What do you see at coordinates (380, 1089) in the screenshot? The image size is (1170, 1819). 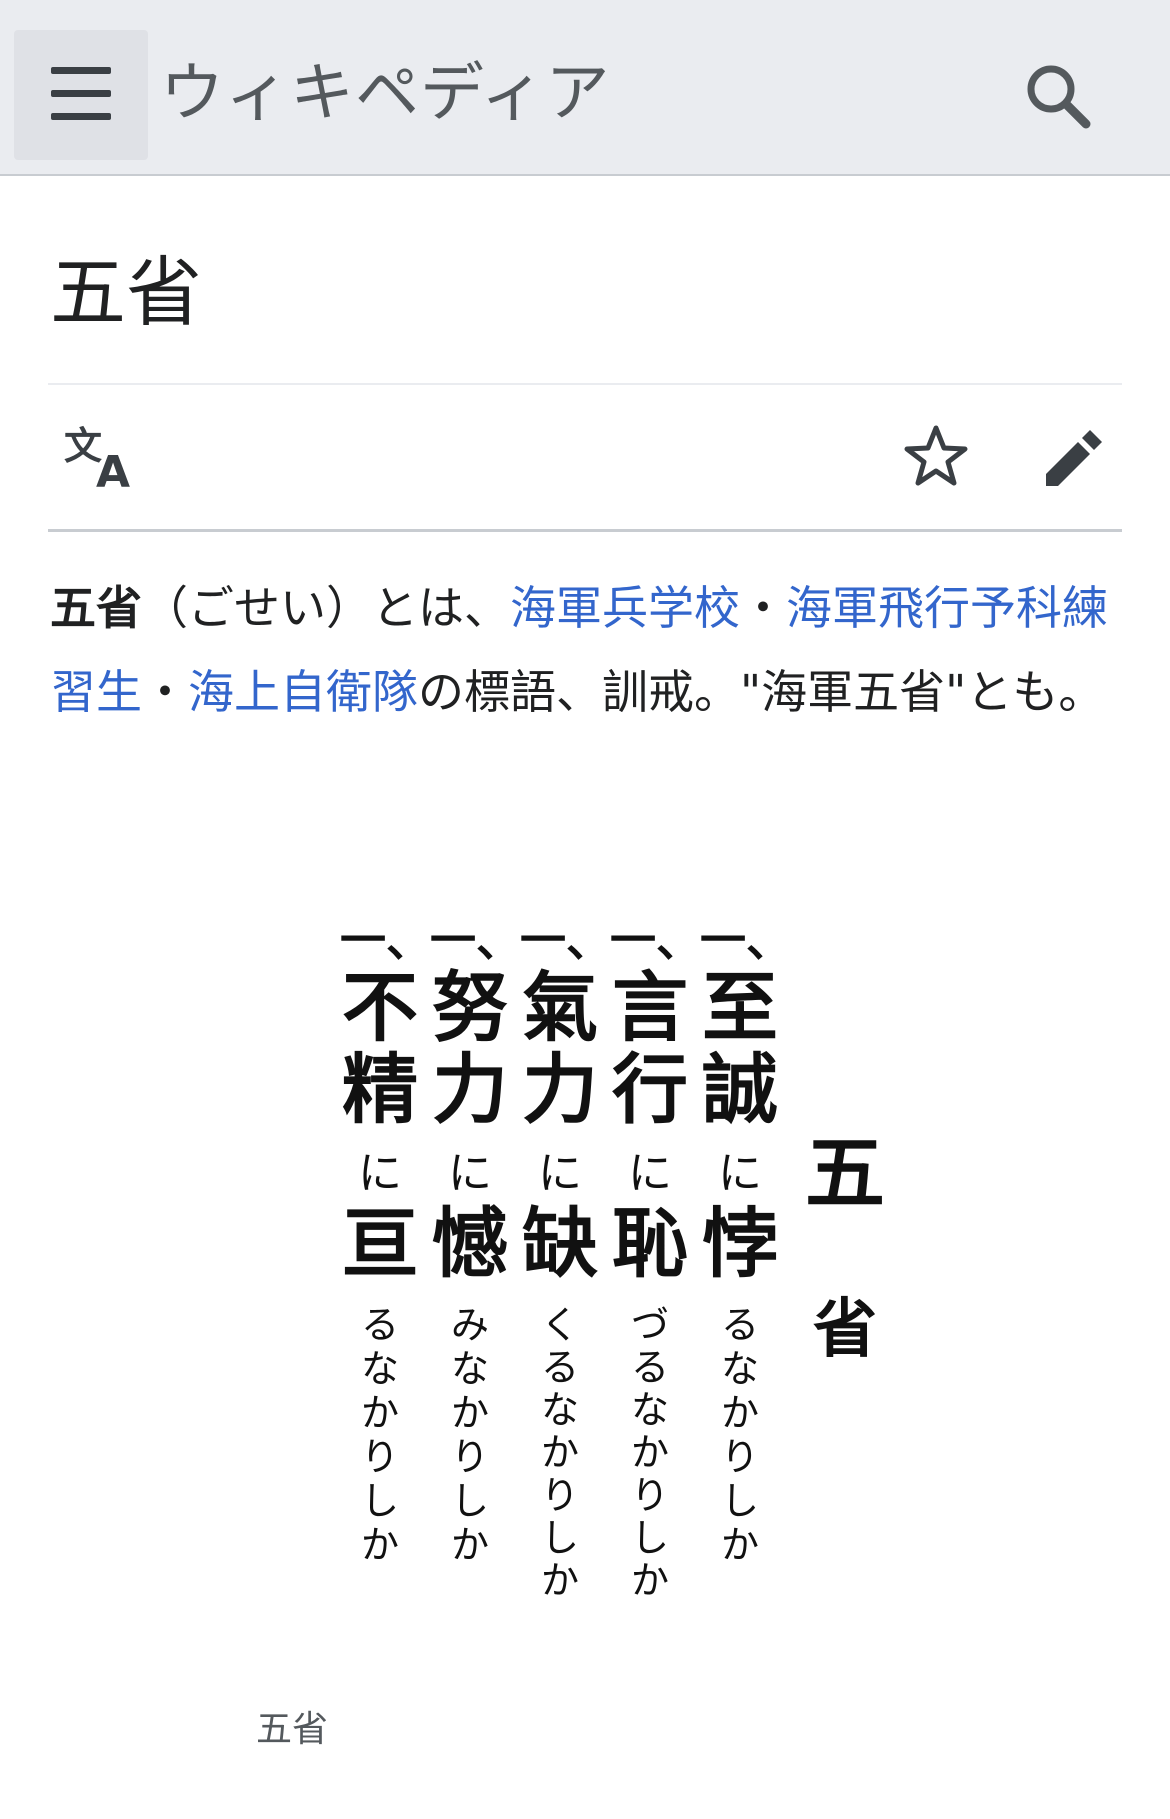 I see `column-big-char: 精` at bounding box center [380, 1089].